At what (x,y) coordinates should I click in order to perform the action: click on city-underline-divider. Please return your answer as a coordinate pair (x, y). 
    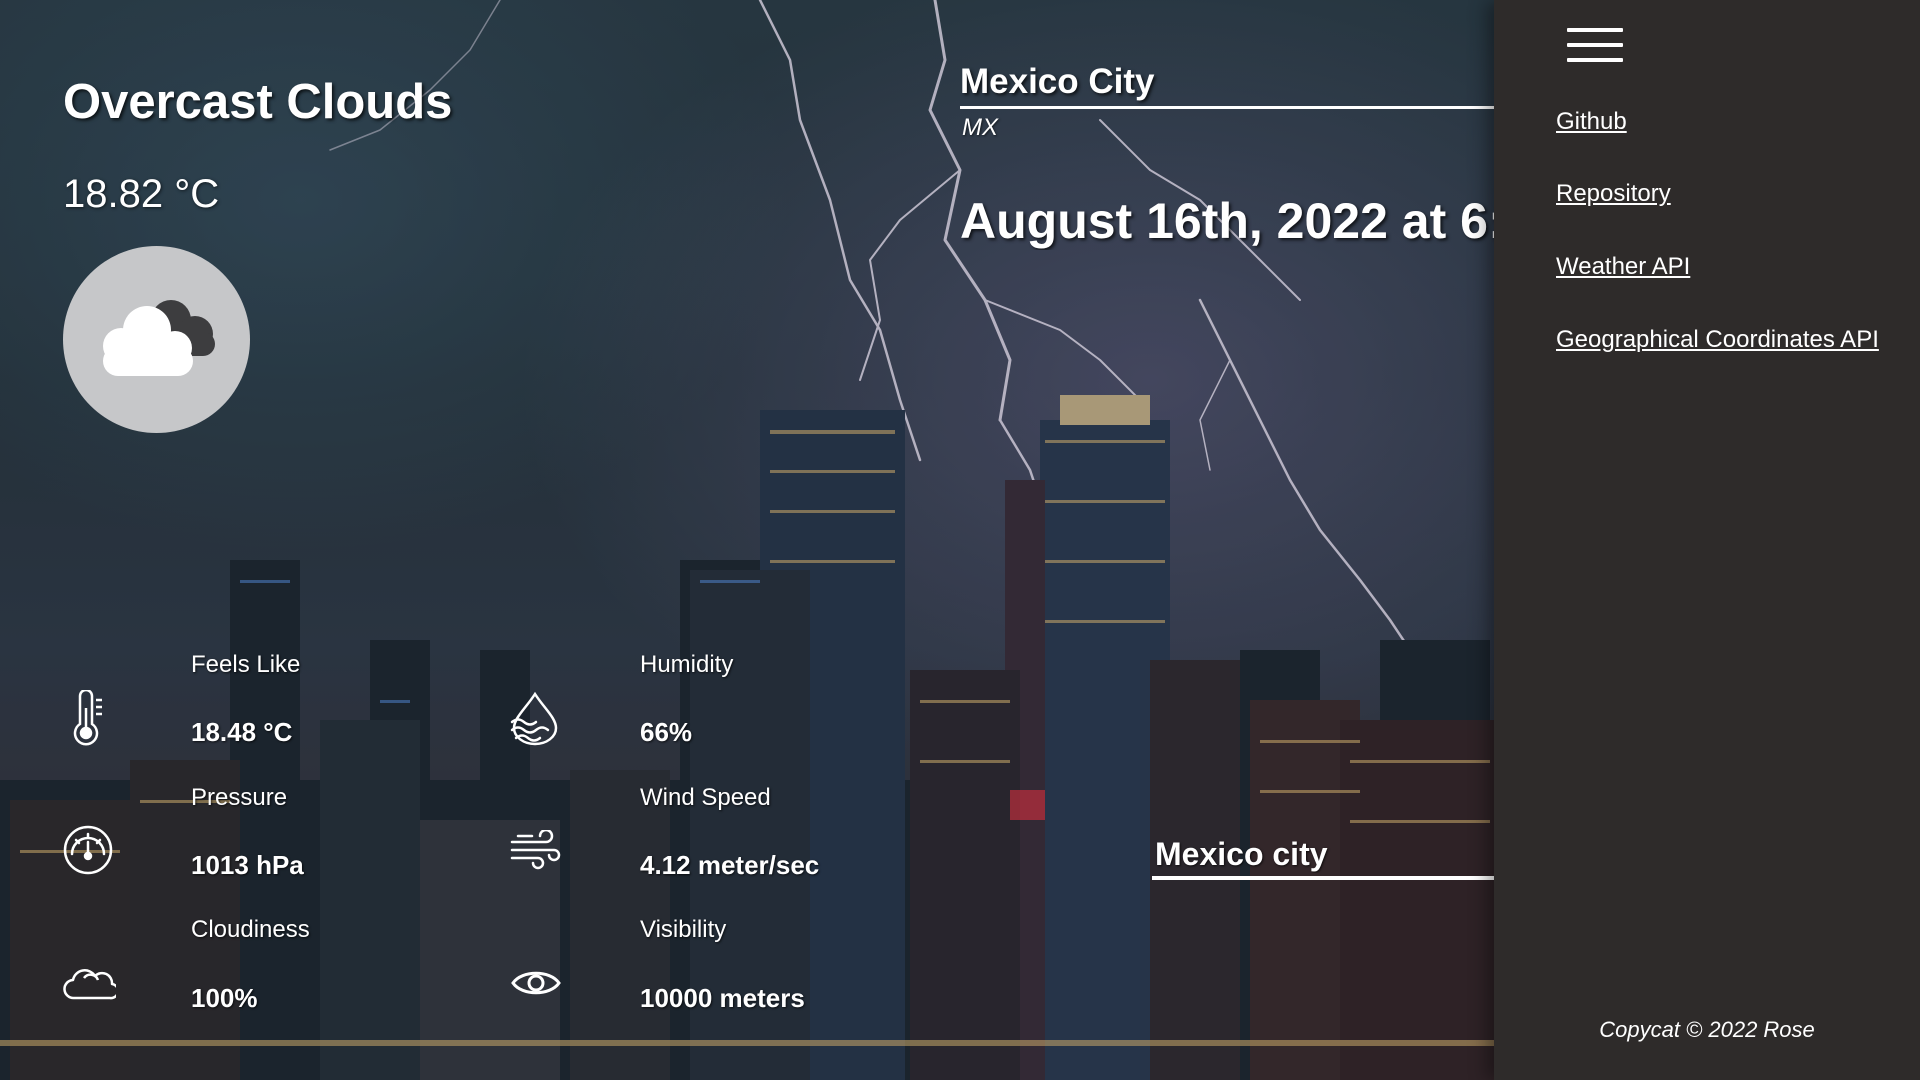
    Looking at the image, I should click on (1227, 107).